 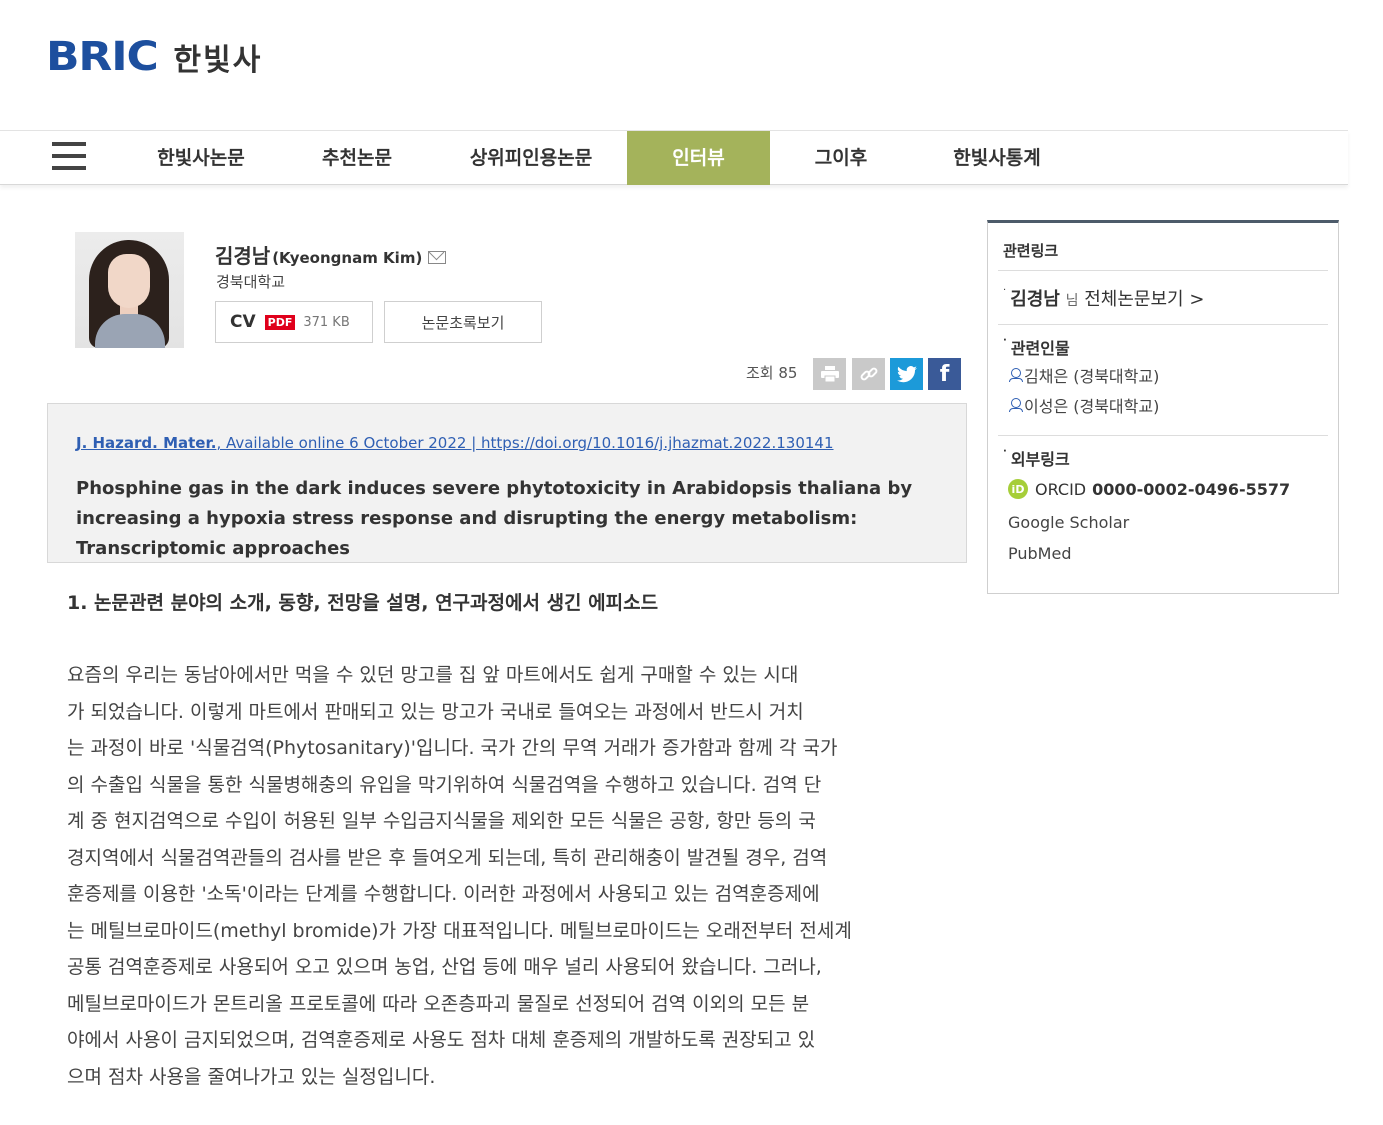 I want to click on pubmed-link: PubMed, so click(x=1039, y=553).